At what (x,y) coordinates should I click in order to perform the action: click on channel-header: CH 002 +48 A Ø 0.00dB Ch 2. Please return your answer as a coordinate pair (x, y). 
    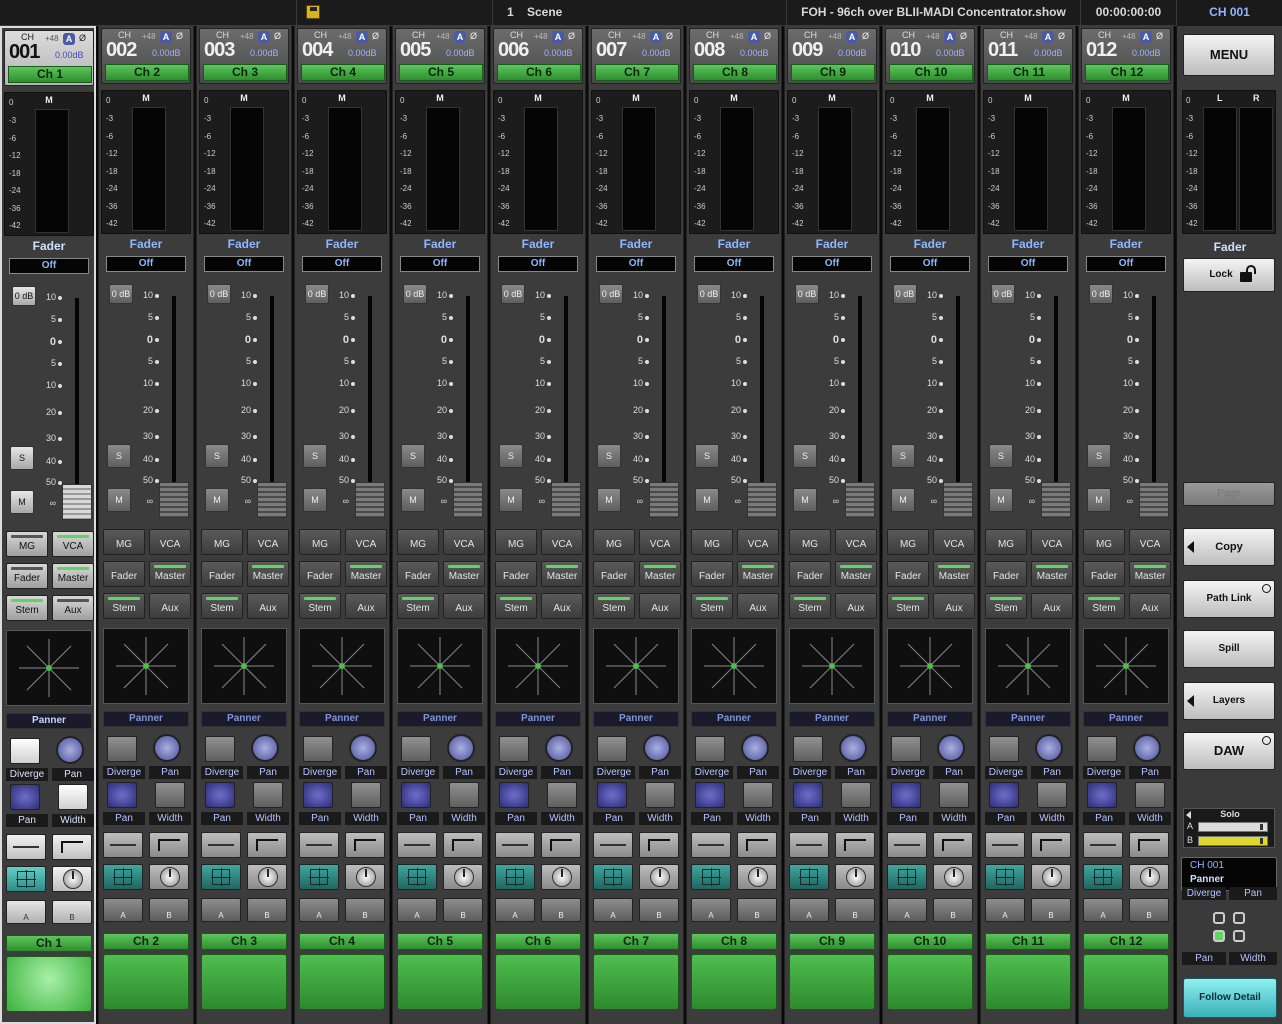
    Looking at the image, I should click on (146, 56).